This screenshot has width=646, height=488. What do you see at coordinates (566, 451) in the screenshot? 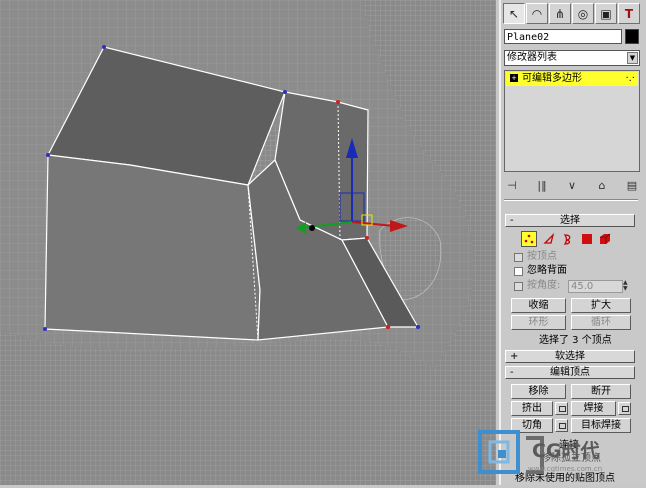
I see `logo-text: CG时代` at bounding box center [566, 451].